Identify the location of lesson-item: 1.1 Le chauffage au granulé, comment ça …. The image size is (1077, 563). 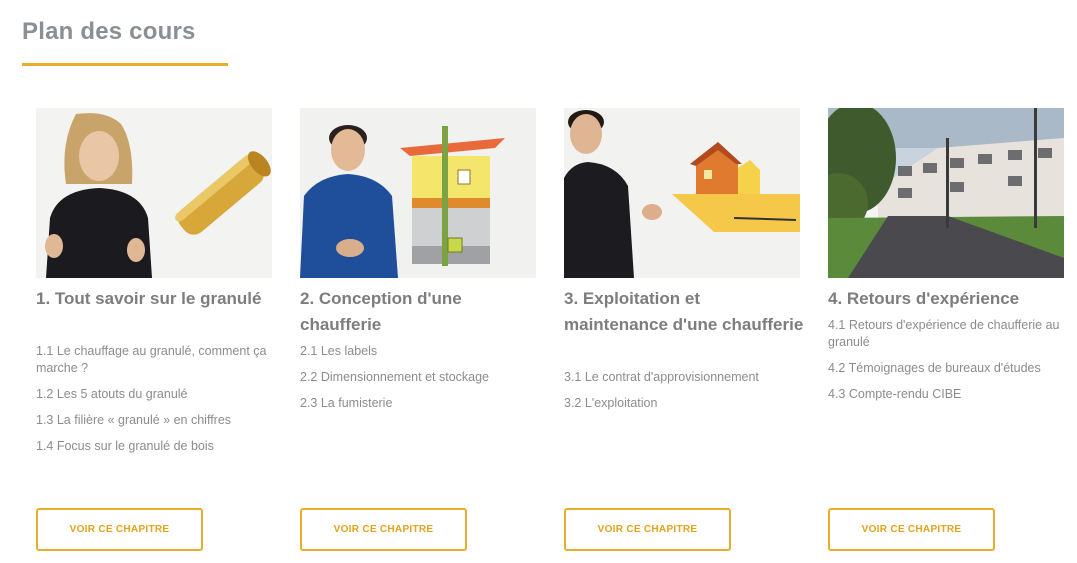
(158, 360).